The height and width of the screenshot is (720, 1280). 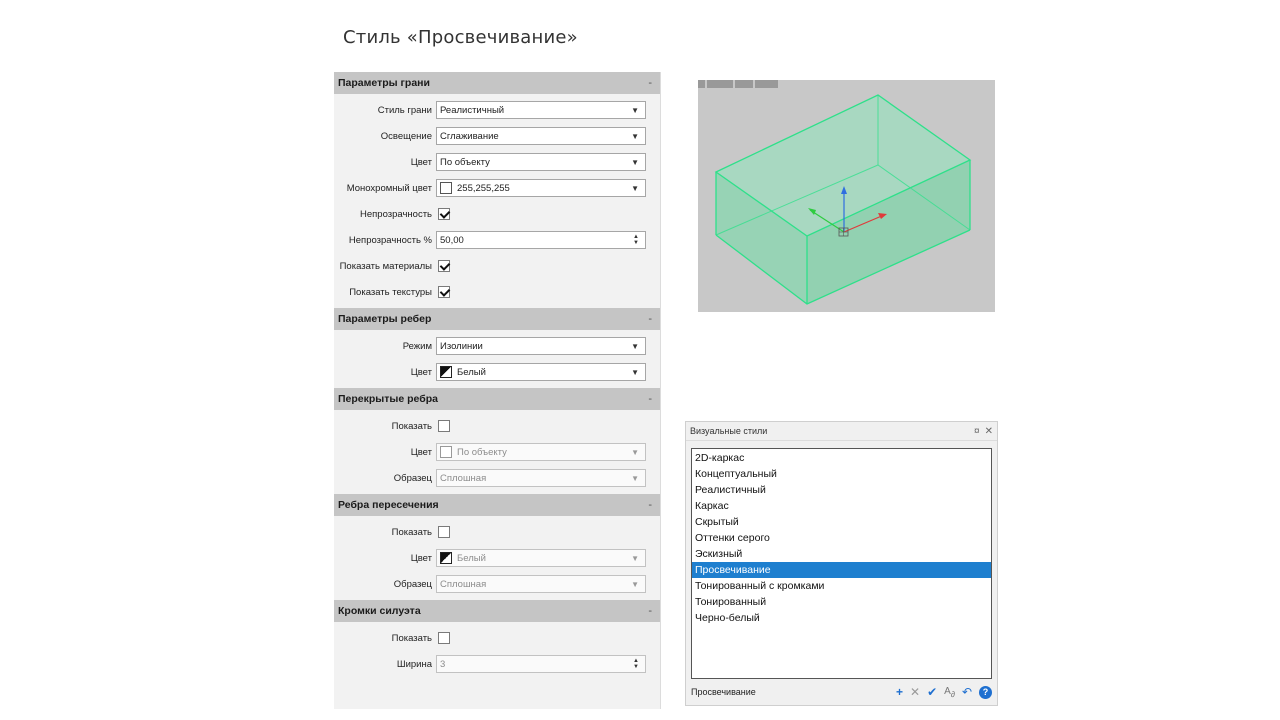 What do you see at coordinates (843, 199) in the screenshot?
I see `transparent-box-drawing` at bounding box center [843, 199].